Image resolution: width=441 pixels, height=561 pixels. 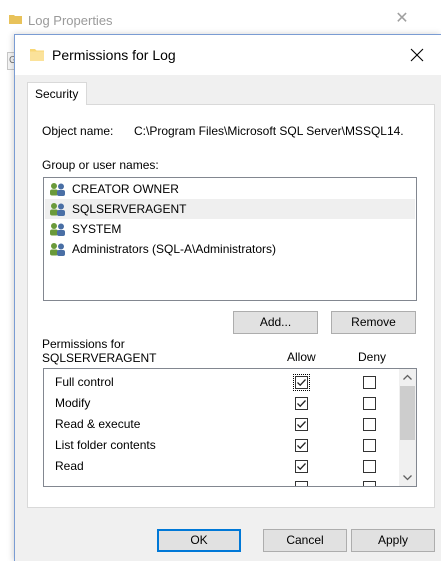 What do you see at coordinates (125, 189) in the screenshot?
I see `user-name: CREATOR OWNER` at bounding box center [125, 189].